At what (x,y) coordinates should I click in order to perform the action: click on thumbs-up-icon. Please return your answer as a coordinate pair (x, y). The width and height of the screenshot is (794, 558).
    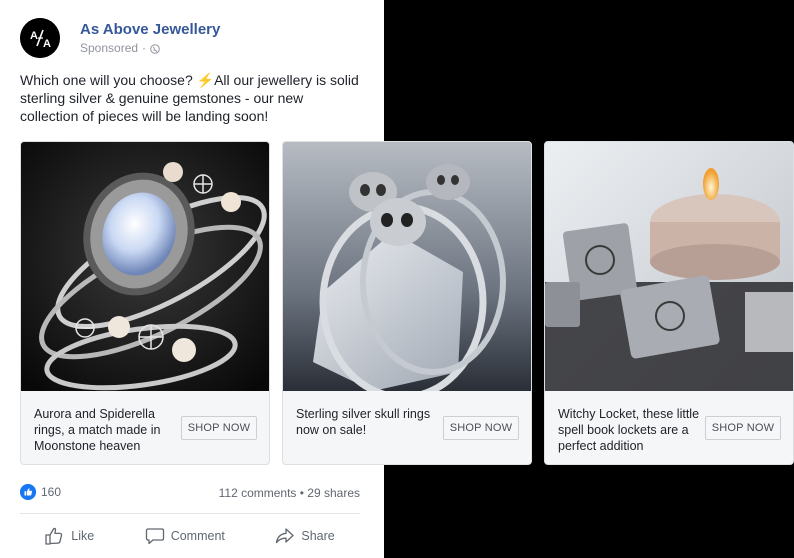
    Looking at the image, I should click on (54, 536).